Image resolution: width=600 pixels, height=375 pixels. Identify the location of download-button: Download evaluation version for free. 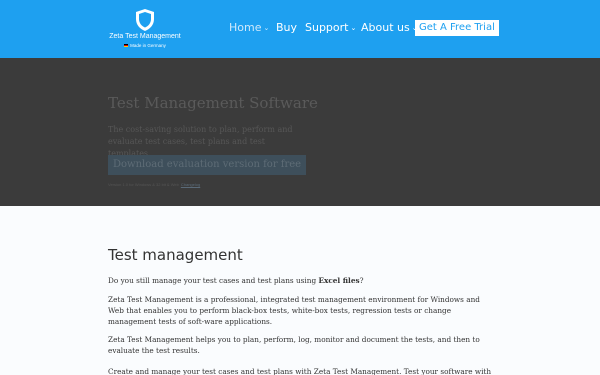
(207, 165).